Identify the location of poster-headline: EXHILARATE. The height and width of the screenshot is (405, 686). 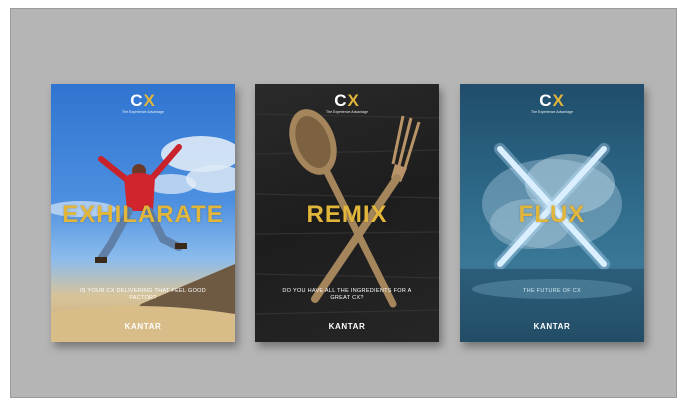
(143, 214).